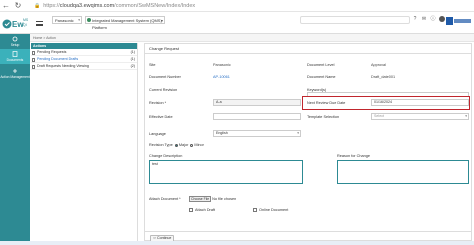 This screenshot has height=245, width=474. Describe the element at coordinates (257, 102) in the screenshot. I see `revision-input: A-a` at that location.